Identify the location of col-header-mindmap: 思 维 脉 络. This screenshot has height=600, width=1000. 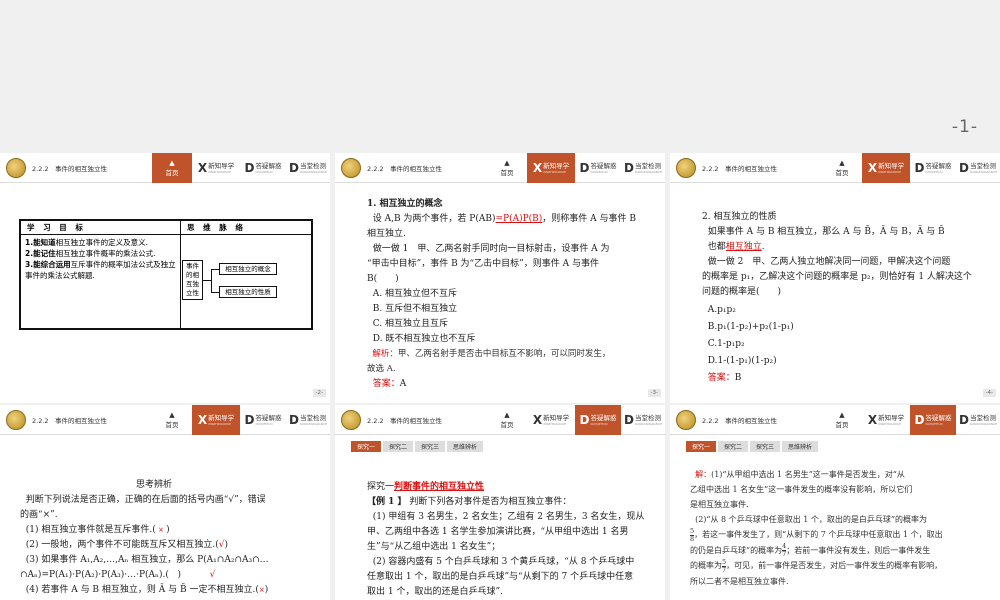
(216, 227).